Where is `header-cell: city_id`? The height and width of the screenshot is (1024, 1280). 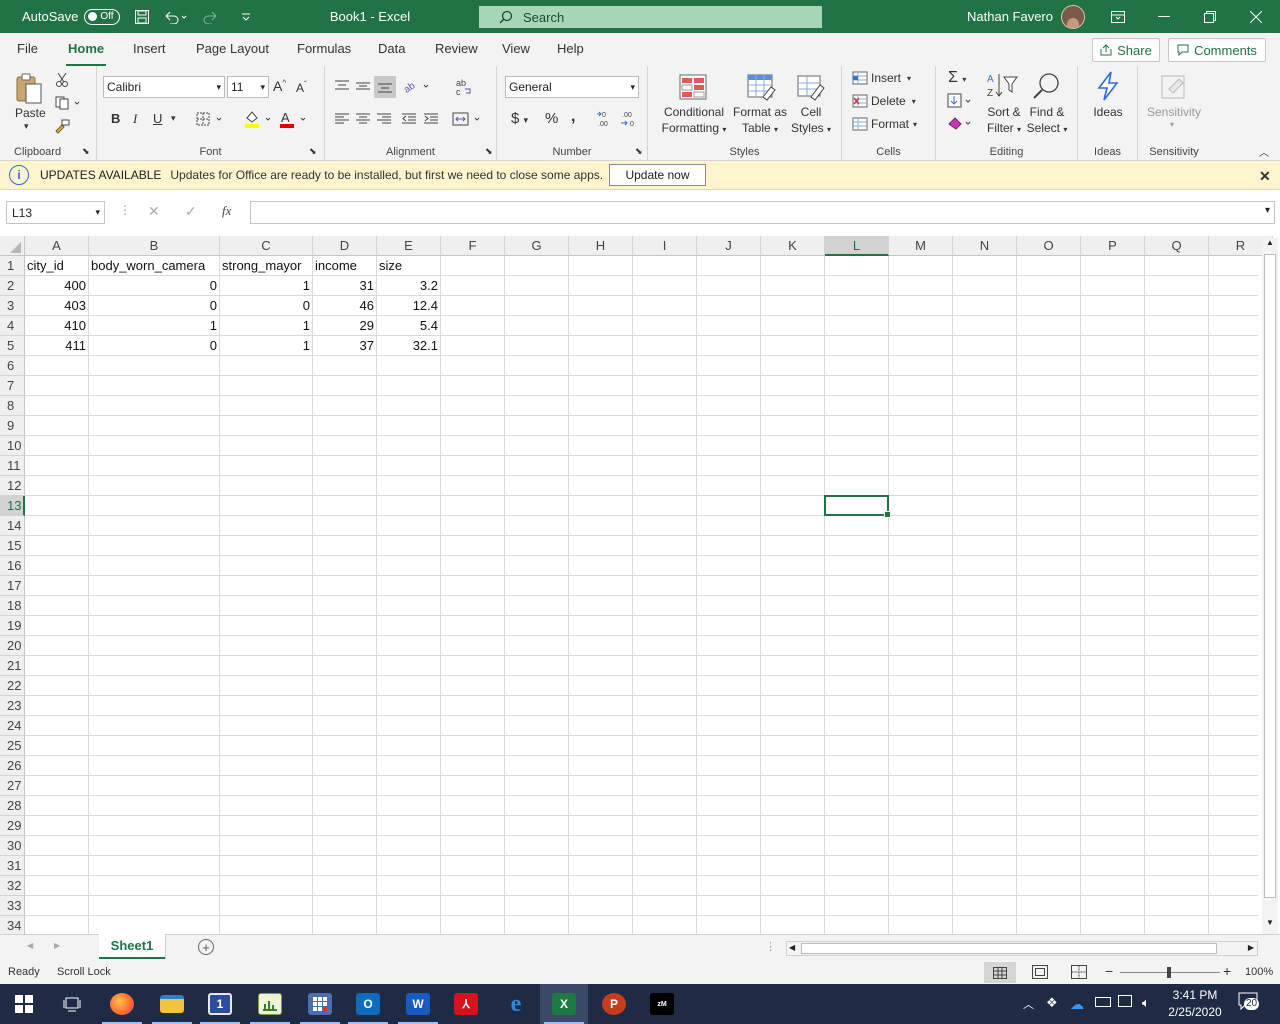 header-cell: city_id is located at coordinates (57, 266).